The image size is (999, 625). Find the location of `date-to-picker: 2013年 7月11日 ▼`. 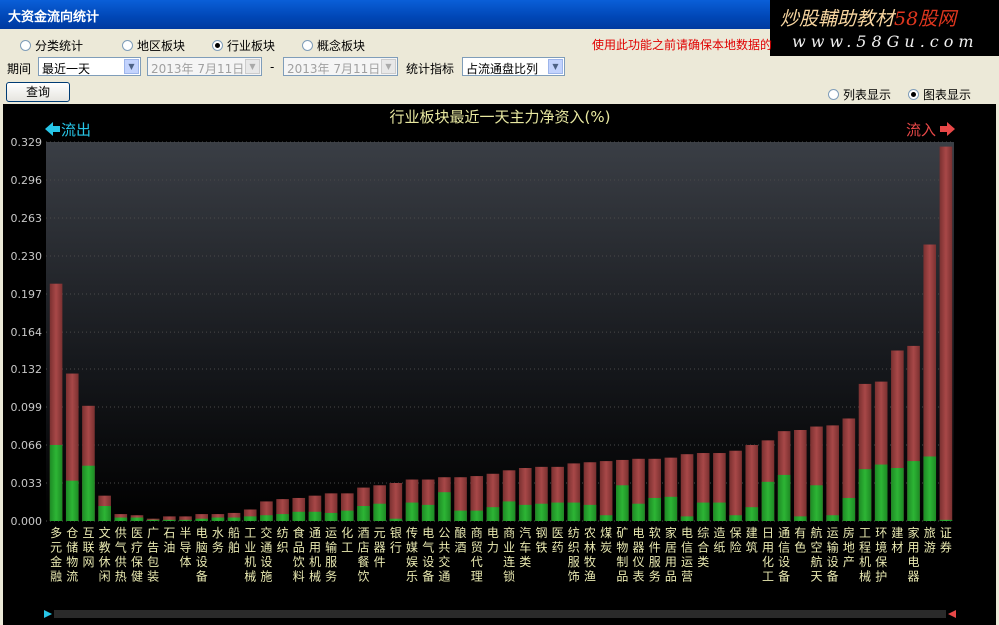

date-to-picker: 2013年 7月11日 ▼ is located at coordinates (340, 66).